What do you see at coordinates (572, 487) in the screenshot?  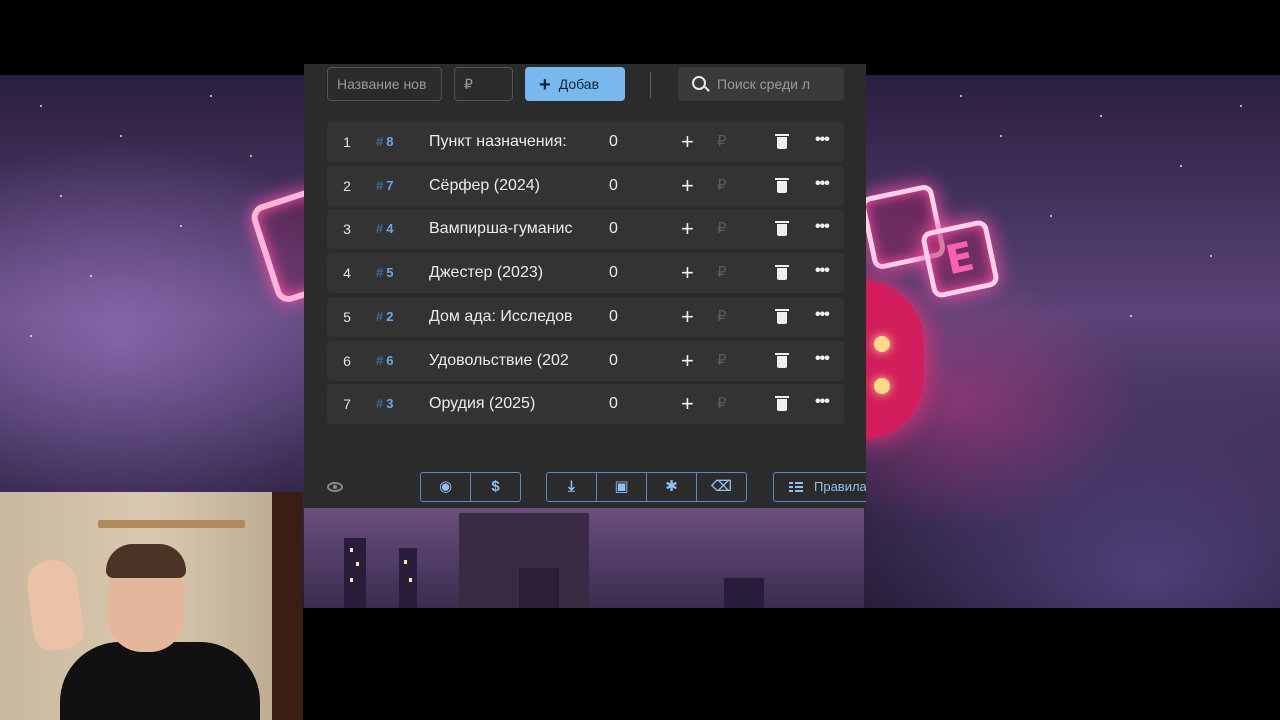 I see `download-icon: ⤓` at bounding box center [572, 487].